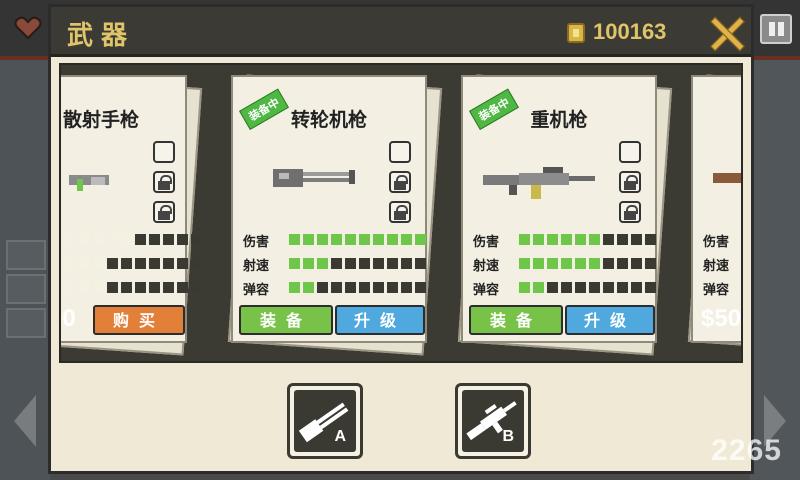 The height and width of the screenshot is (480, 800). Describe the element at coordinates (139, 320) in the screenshot. I see `buy-button: 购买` at that location.